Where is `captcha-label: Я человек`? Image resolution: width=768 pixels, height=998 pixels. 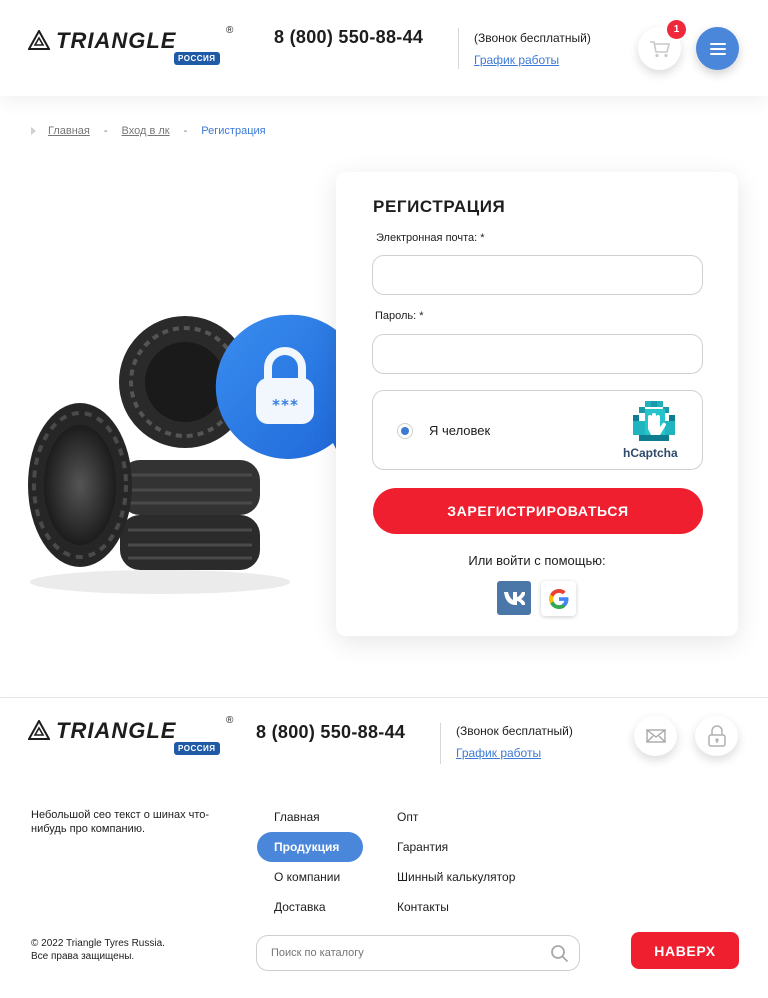
captcha-label: Я человек is located at coordinates (460, 430).